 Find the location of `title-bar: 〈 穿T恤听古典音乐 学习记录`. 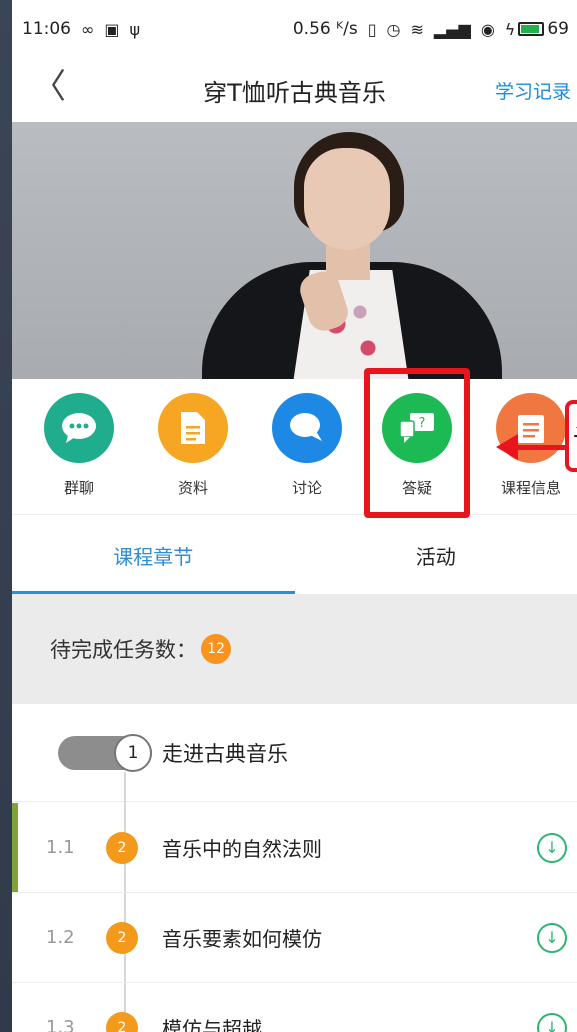

title-bar: 〈 穿T恤听古典音乐 学习记录 is located at coordinates (294, 90).